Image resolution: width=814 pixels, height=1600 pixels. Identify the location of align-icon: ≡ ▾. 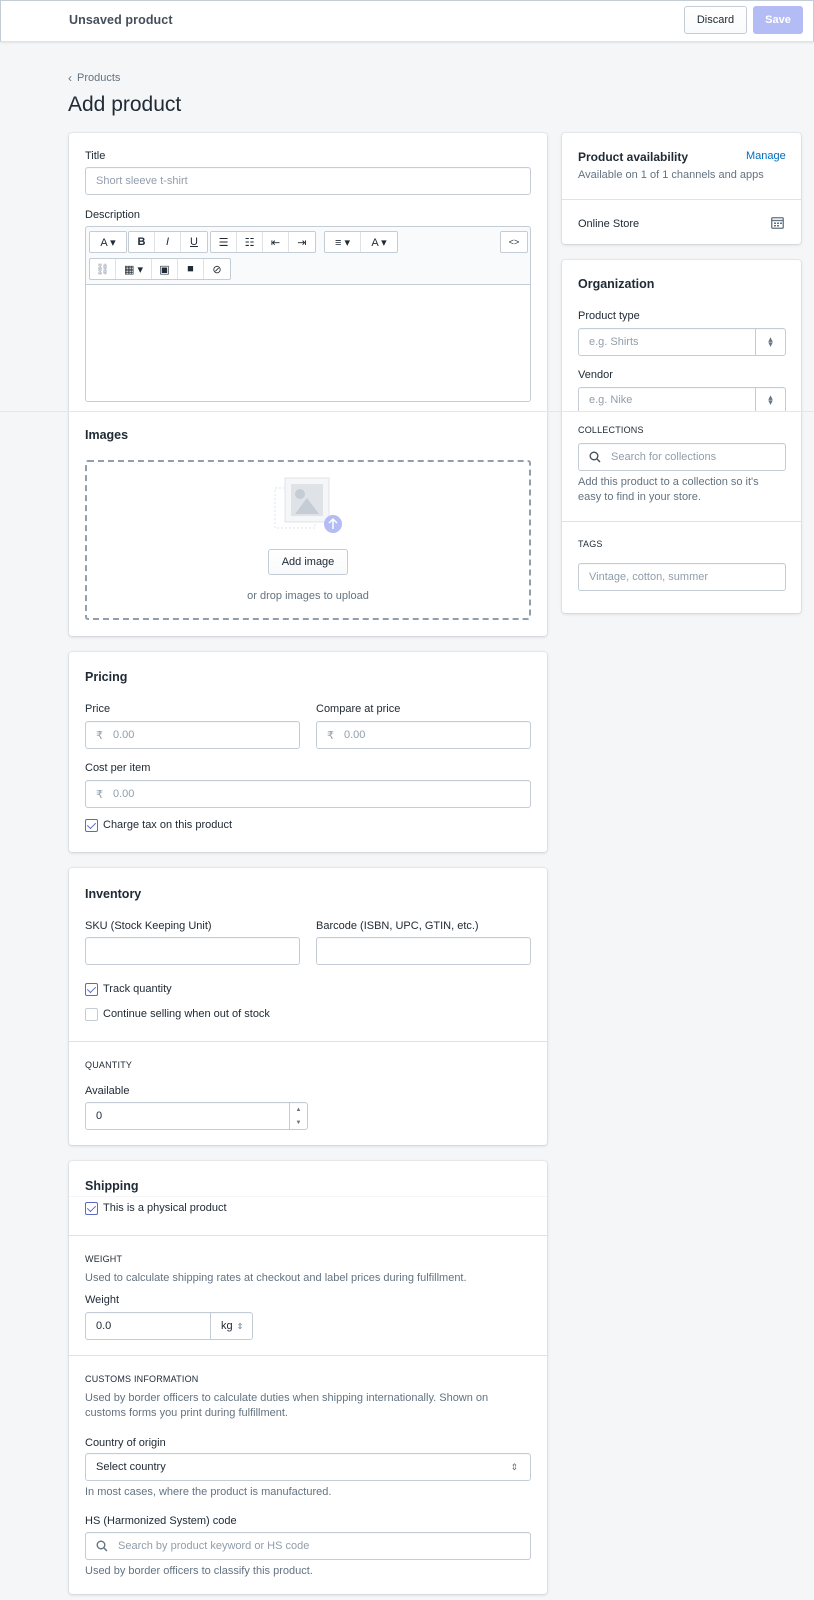
(343, 242).